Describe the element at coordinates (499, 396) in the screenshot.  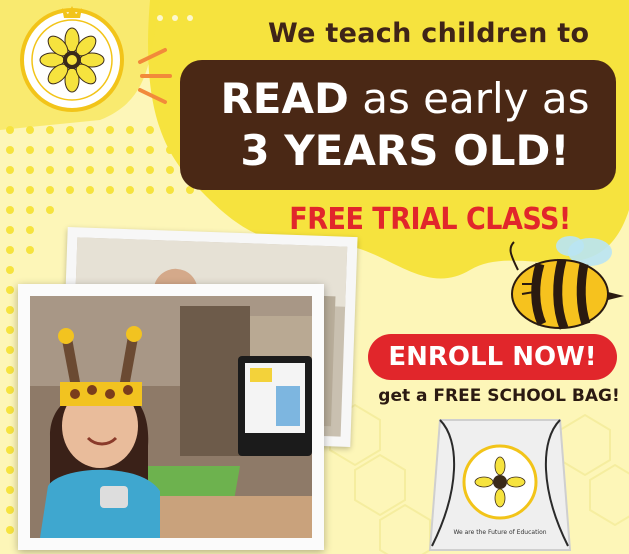
I see `free-school-bag-text: get a FREE SCHOOL BAG!` at that location.